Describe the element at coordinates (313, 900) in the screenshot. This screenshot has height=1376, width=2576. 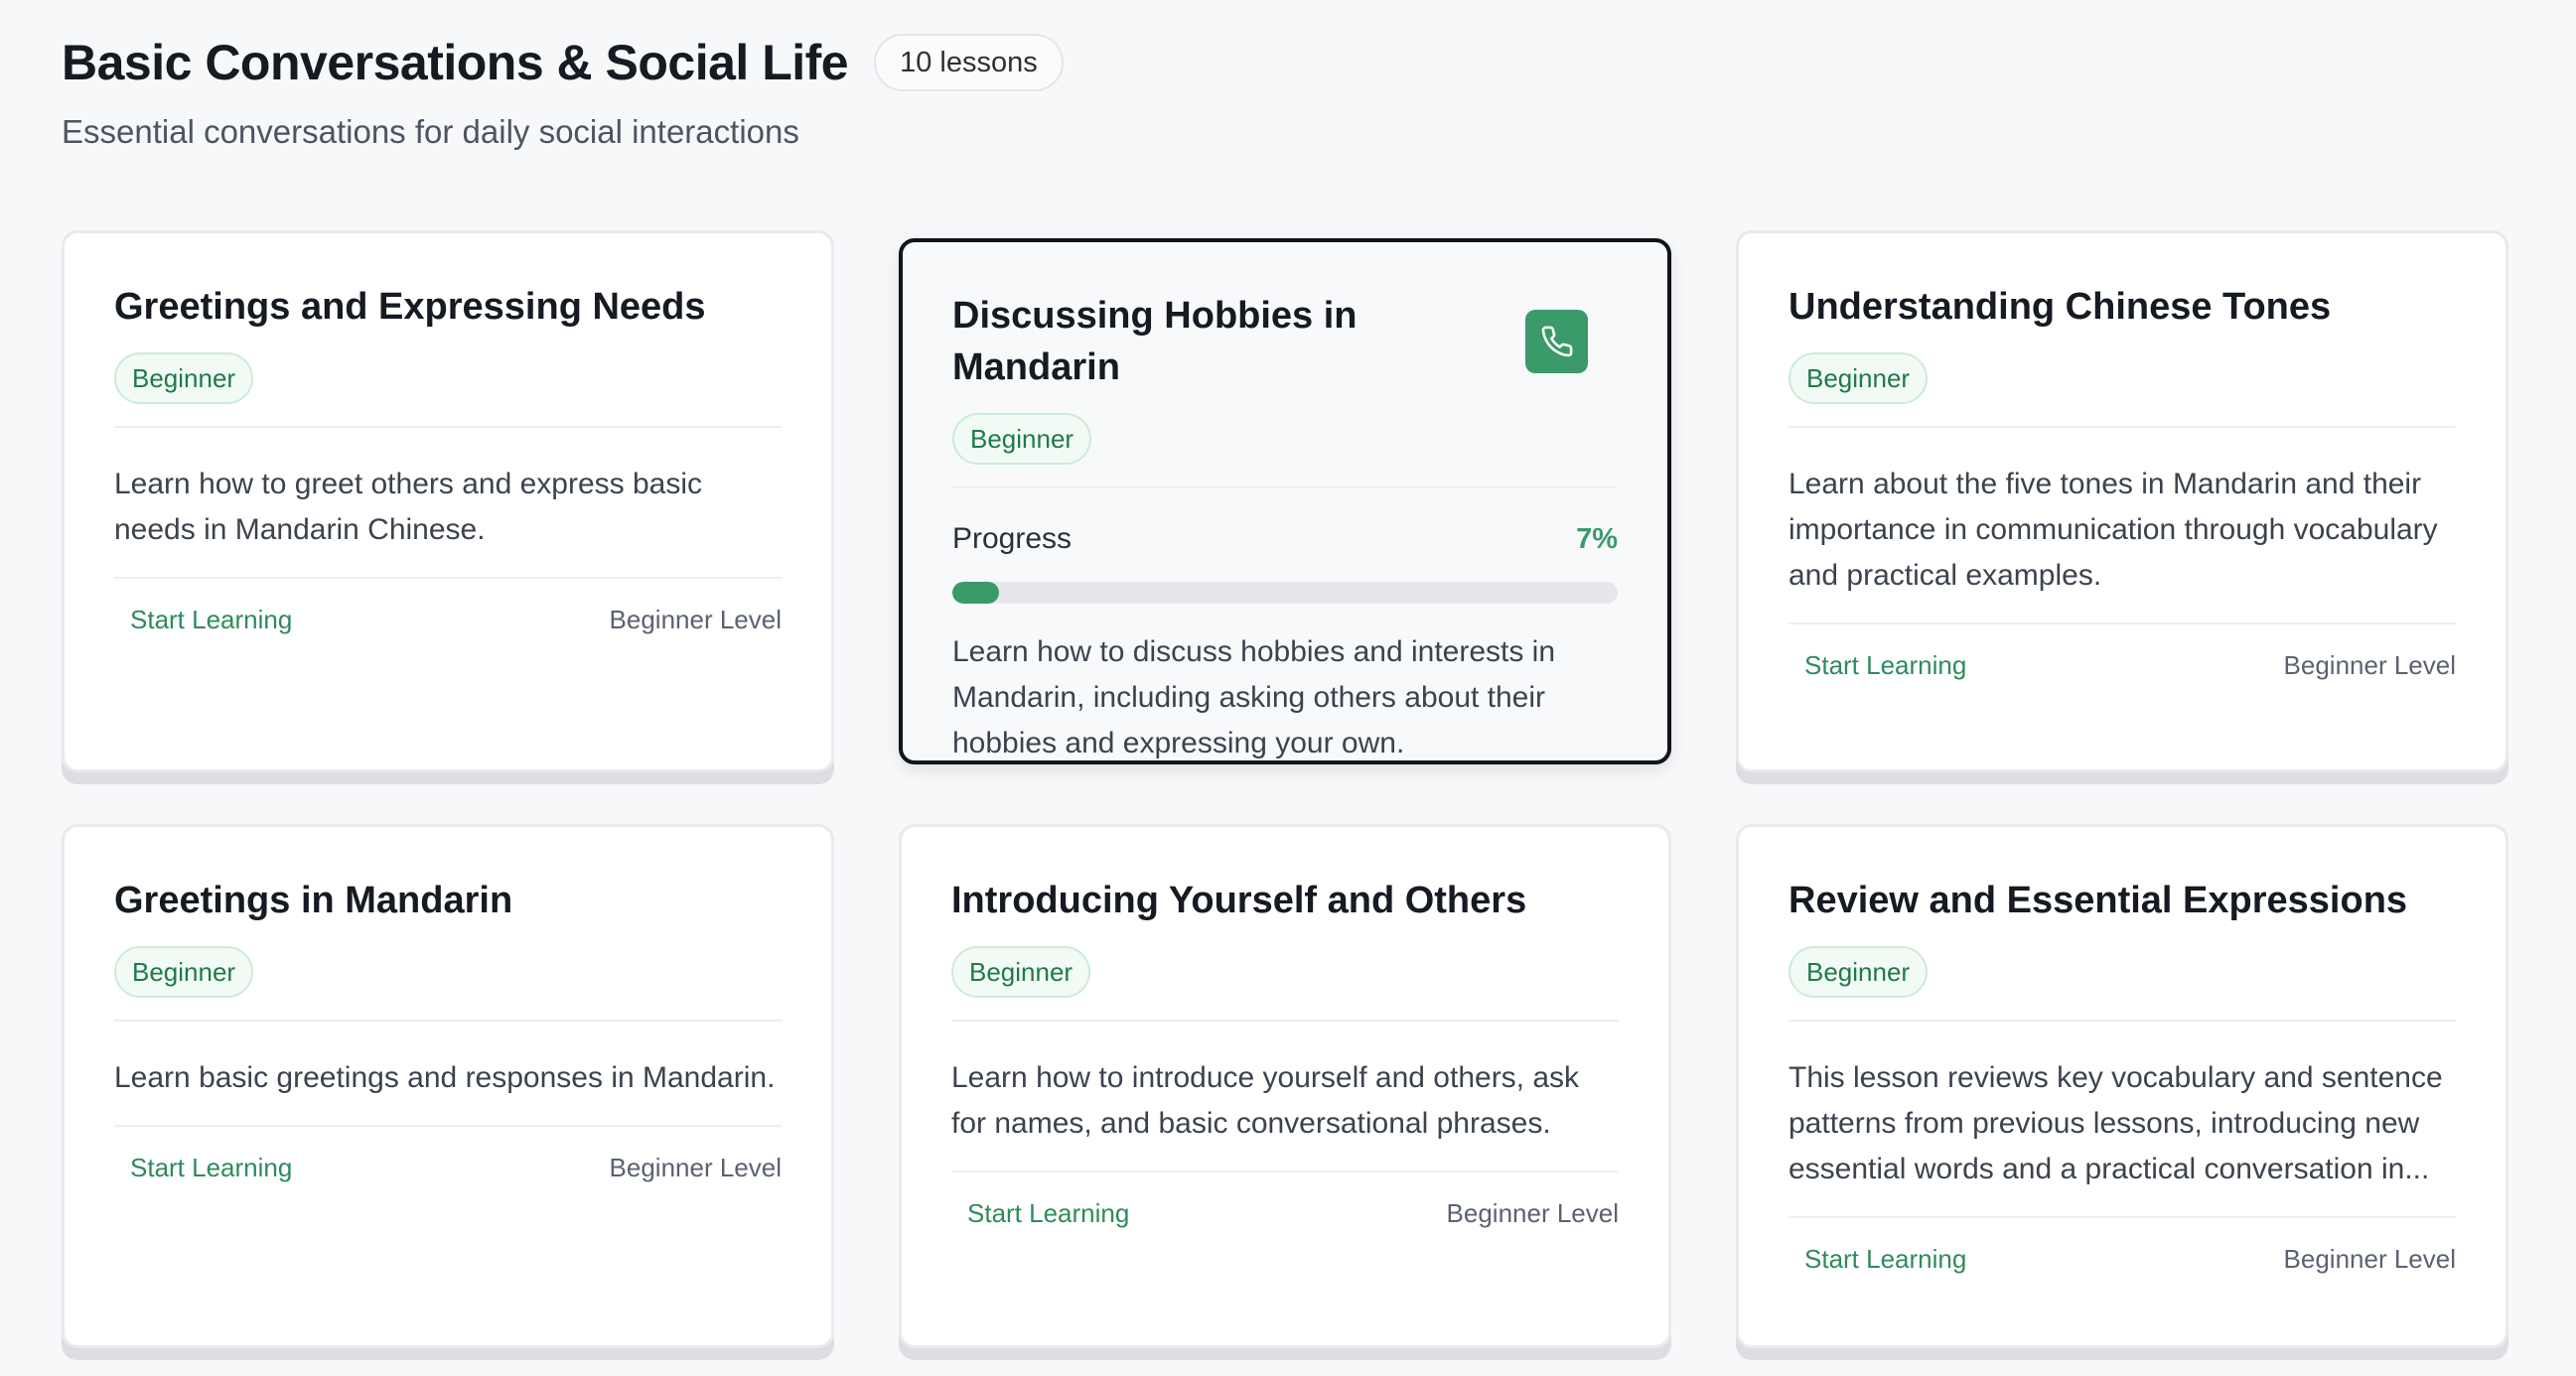
I see `lesson-title: Greetings in Mandarin` at that location.